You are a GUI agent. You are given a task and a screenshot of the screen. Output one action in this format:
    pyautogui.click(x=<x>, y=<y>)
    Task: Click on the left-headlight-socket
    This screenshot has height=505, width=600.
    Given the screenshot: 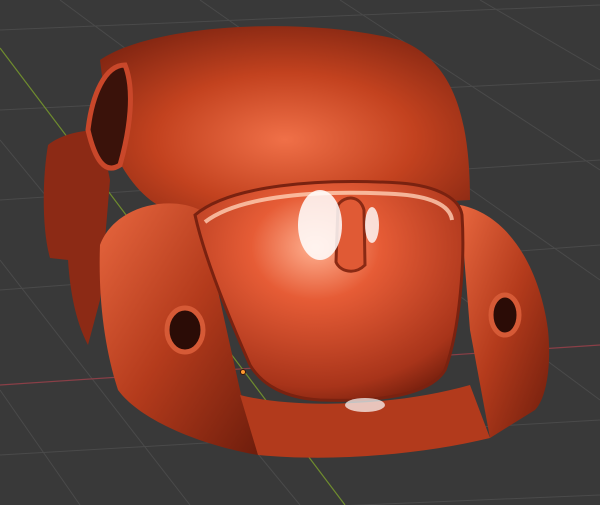 What is the action you would take?
    pyautogui.click(x=185, y=330)
    